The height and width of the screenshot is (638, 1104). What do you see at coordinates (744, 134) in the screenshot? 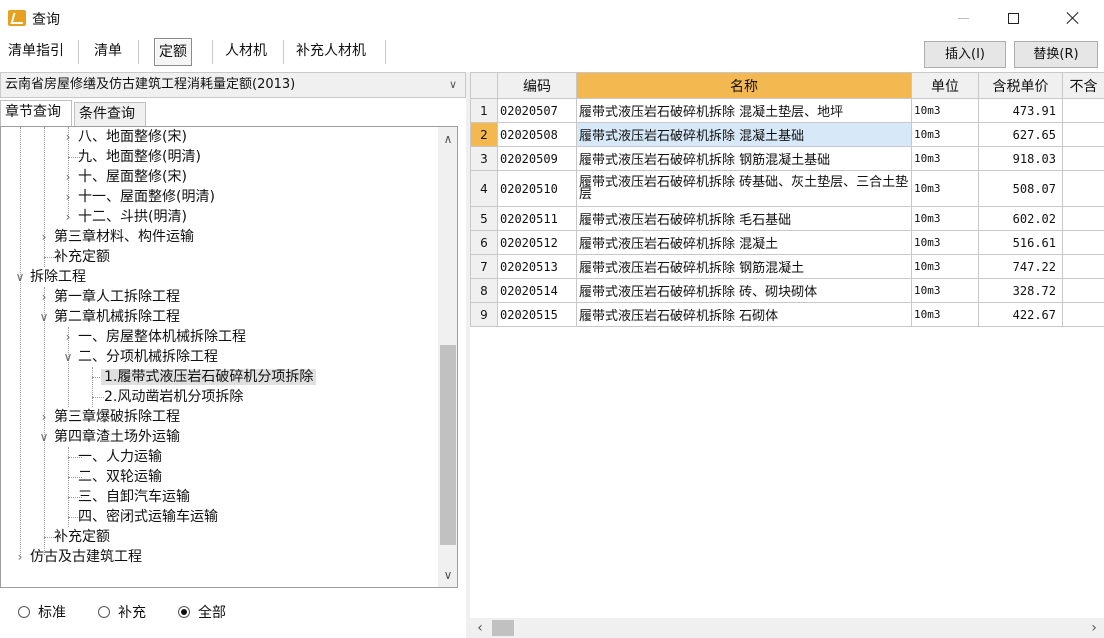
I see `cell-name: 履带式液压岩石破碎机拆除 混凝土基础` at bounding box center [744, 134].